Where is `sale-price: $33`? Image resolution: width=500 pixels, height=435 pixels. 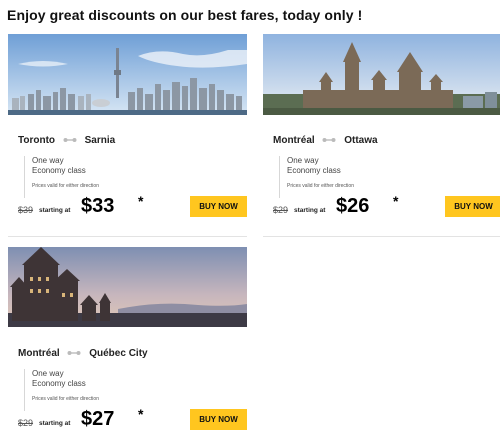
sale-price: $33 is located at coordinates (98, 206).